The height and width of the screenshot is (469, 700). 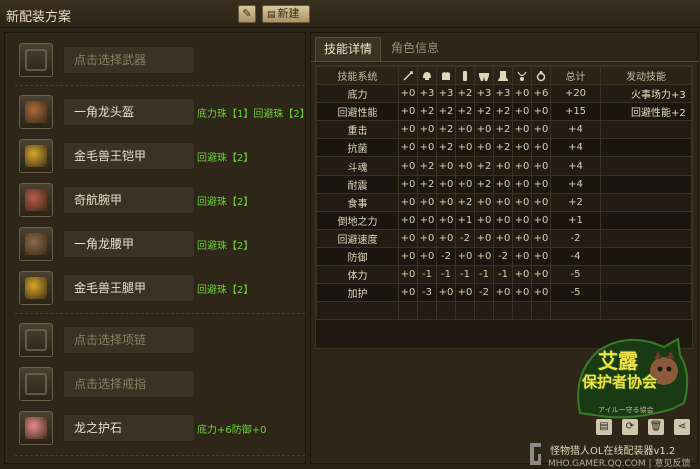 I want to click on save-button: ▤, so click(x=604, y=427).